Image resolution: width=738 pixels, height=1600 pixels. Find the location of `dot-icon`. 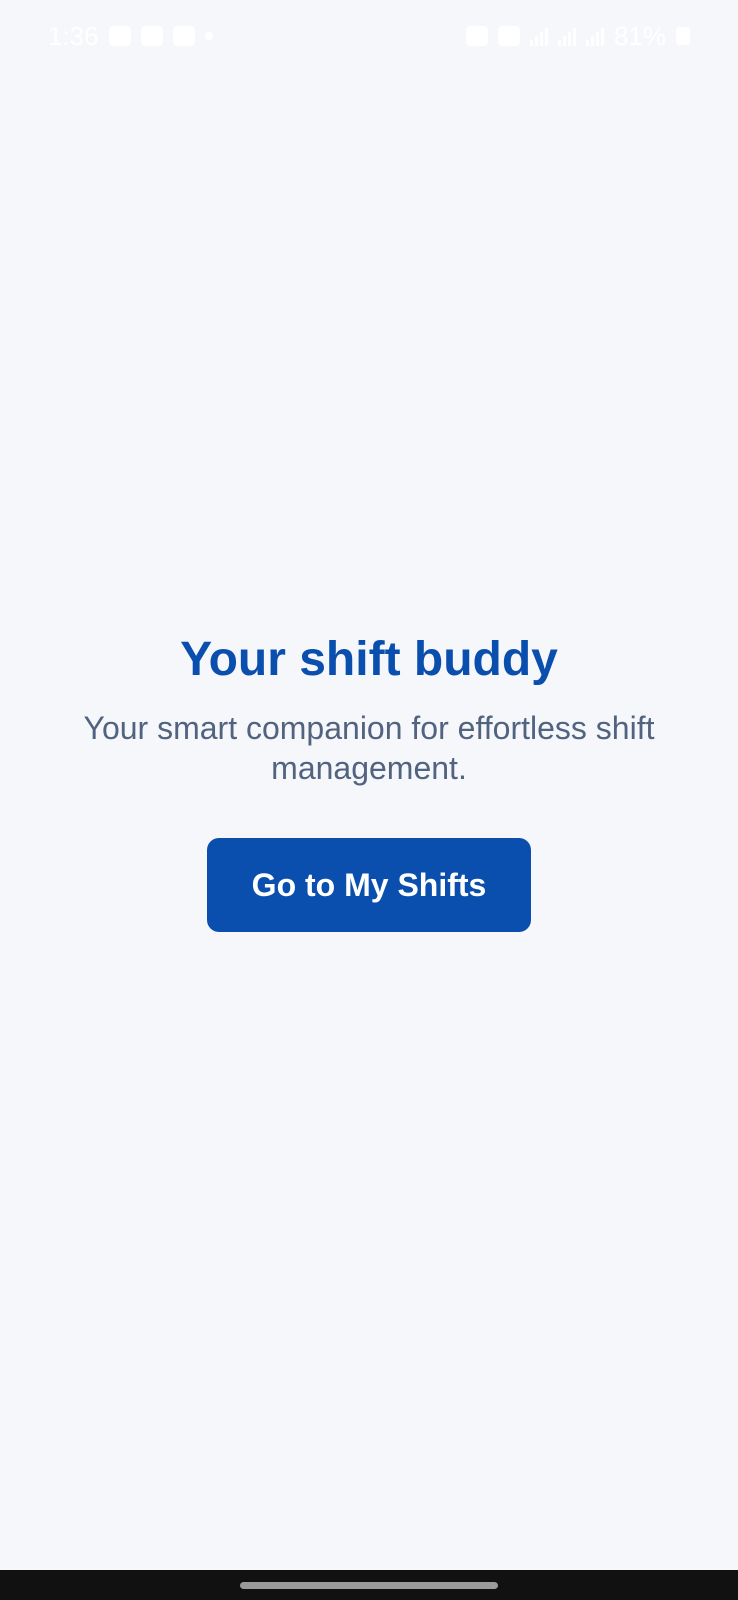

dot-icon is located at coordinates (208, 36).